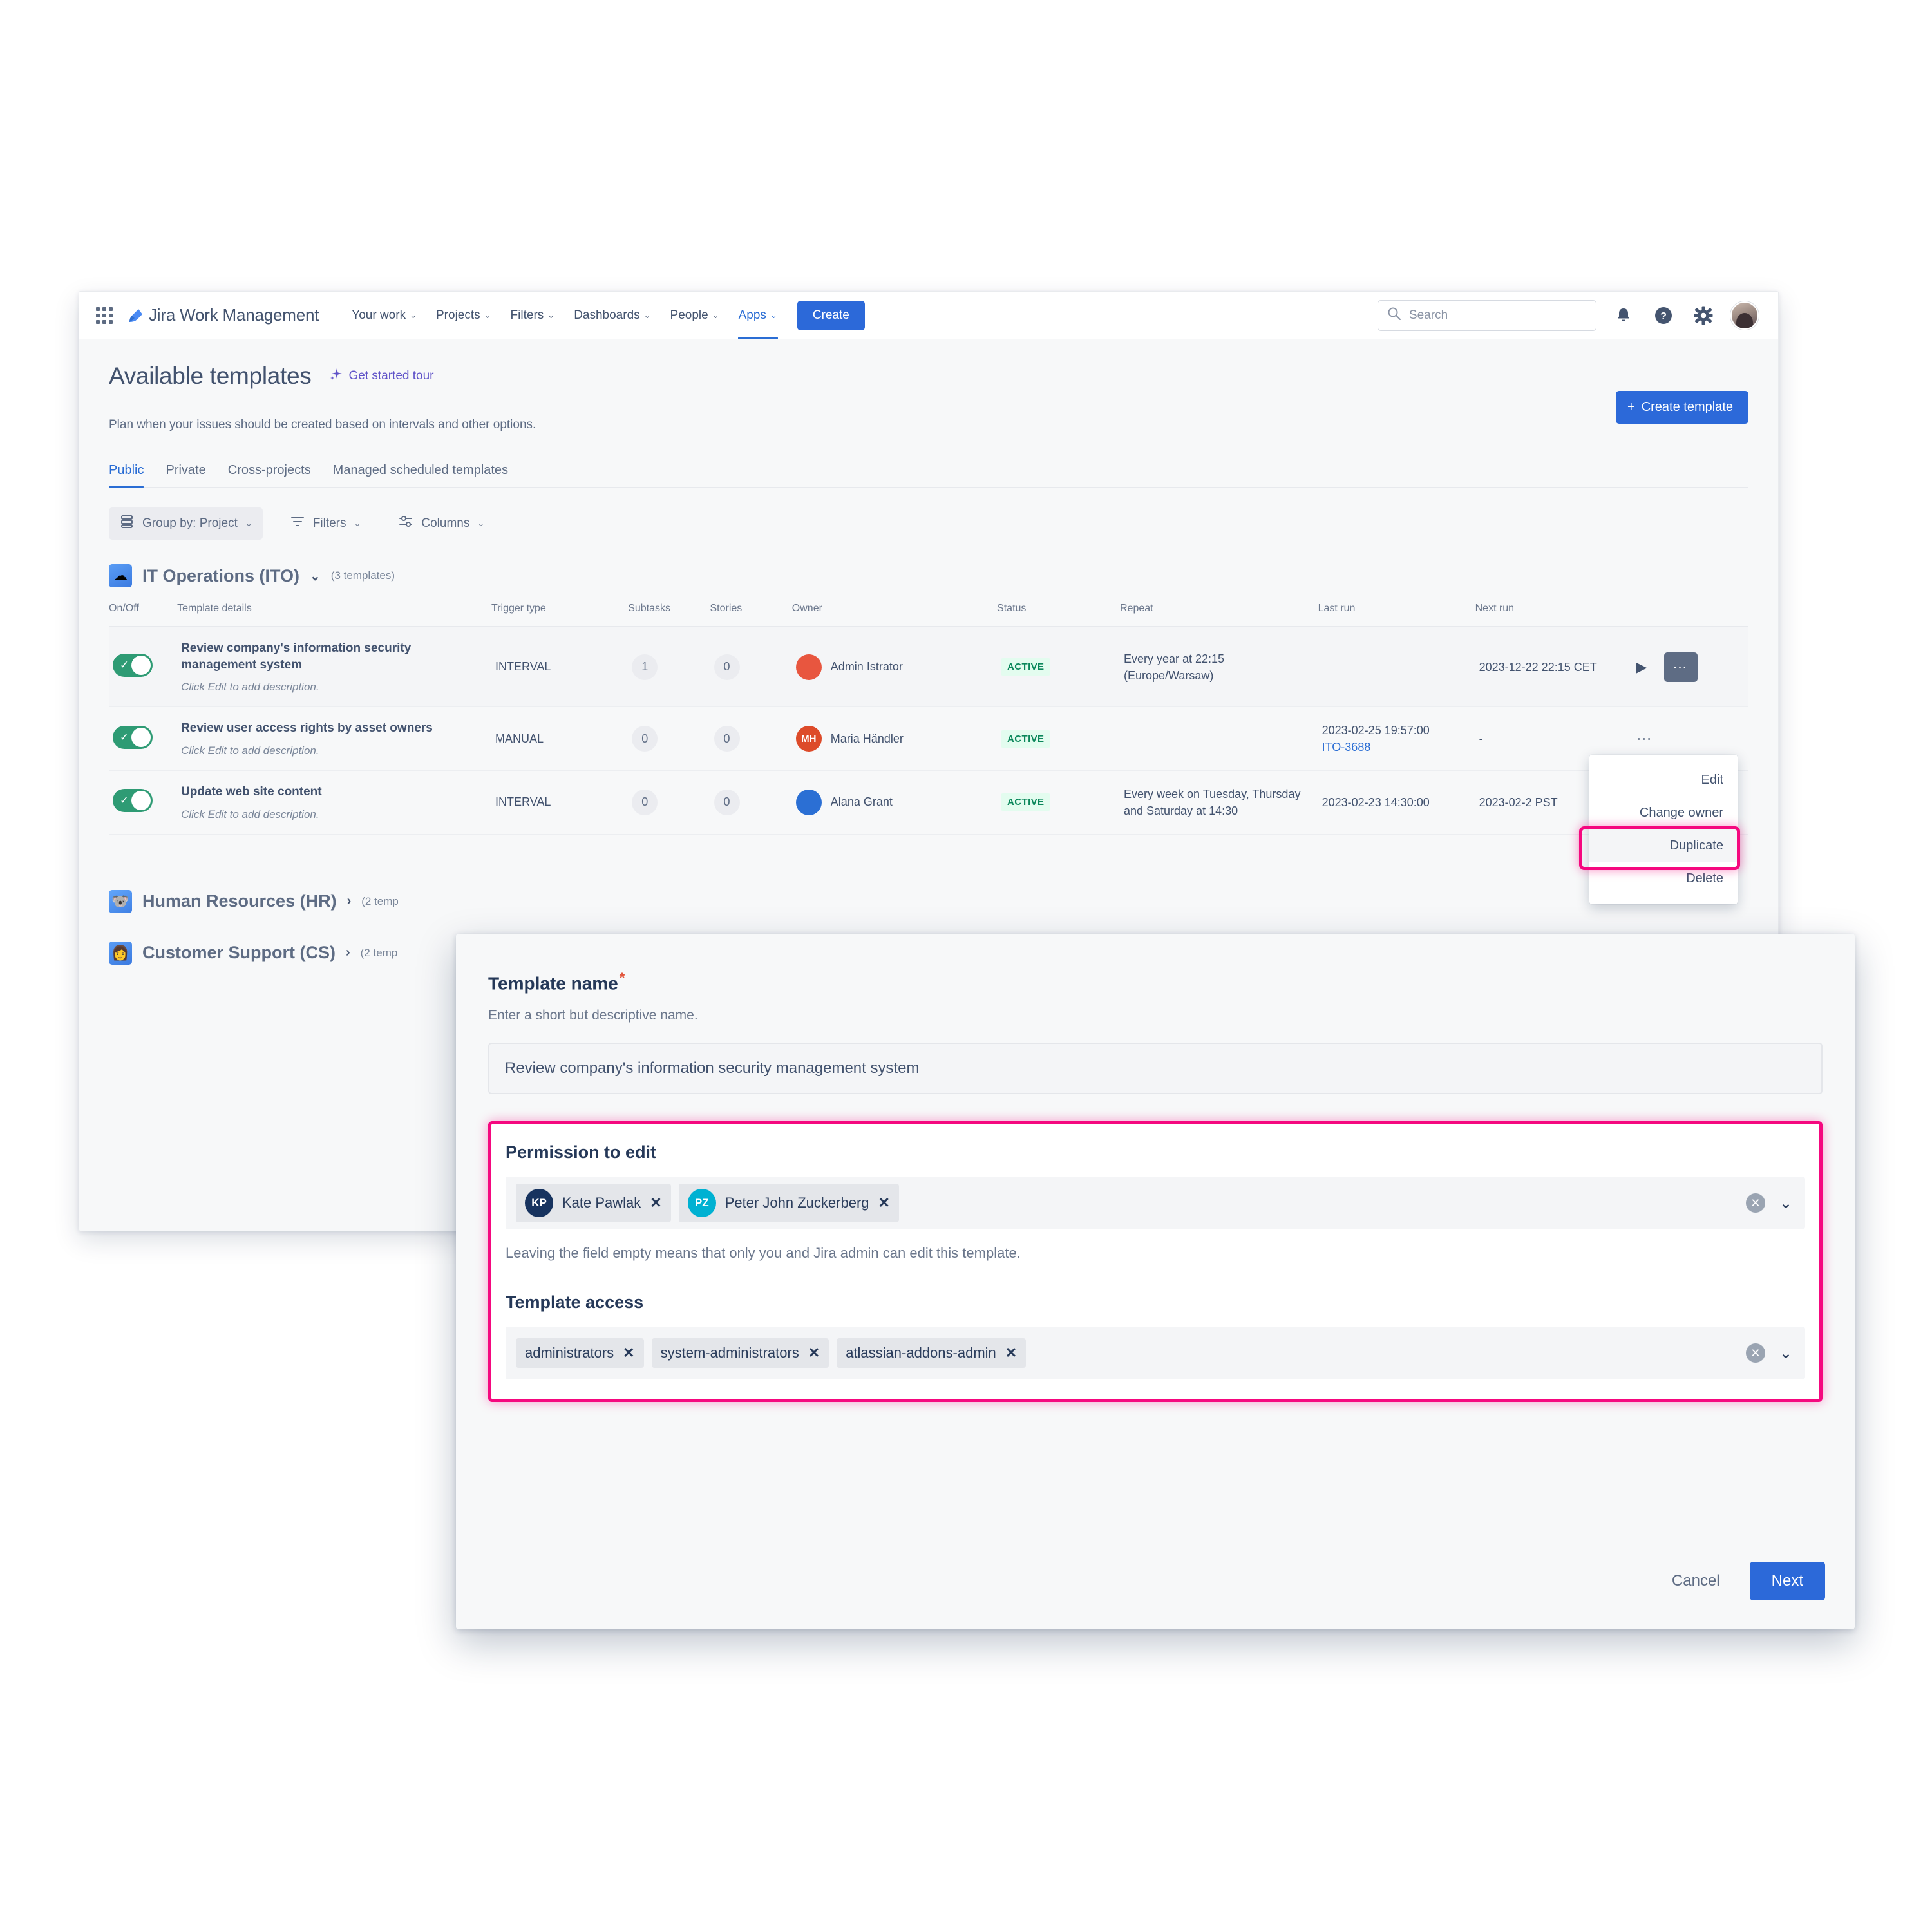 The image size is (1932, 1932). What do you see at coordinates (442, 523) in the screenshot?
I see `columns-button: Columns ⌄` at bounding box center [442, 523].